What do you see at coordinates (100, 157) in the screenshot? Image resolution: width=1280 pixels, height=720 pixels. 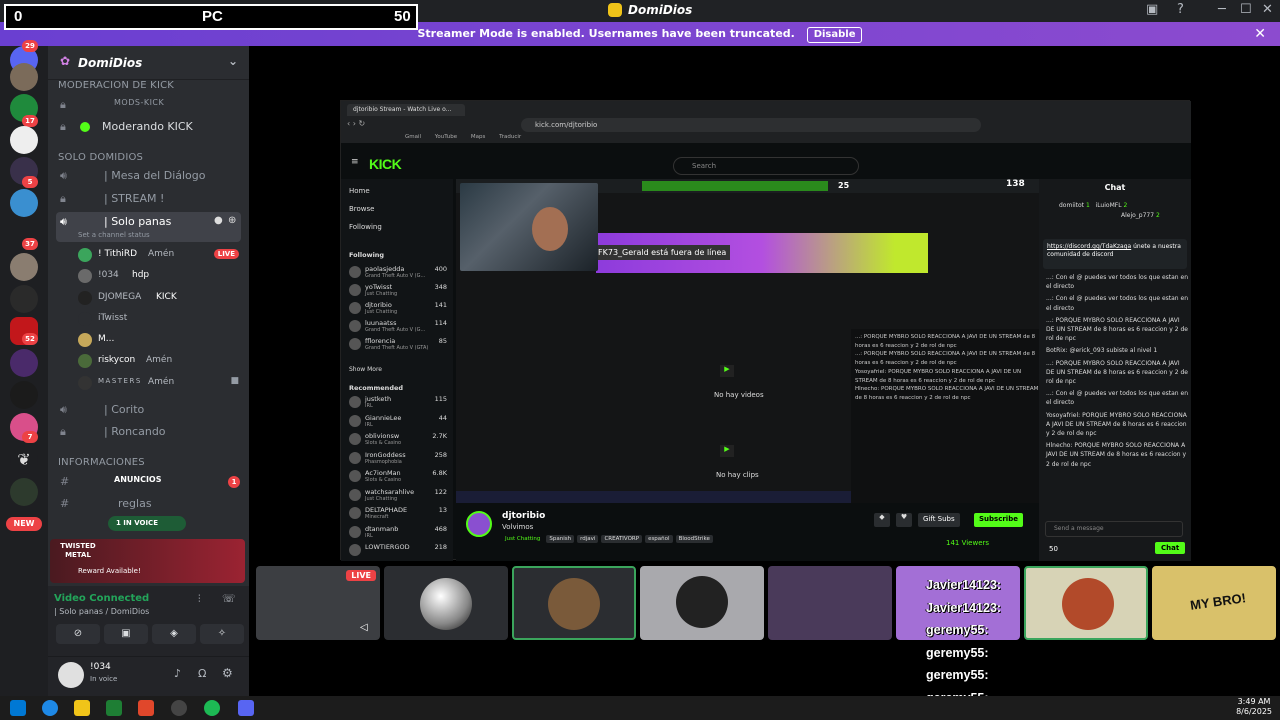 I see `category-solo-domidios: SOLO DOMIDIOS` at bounding box center [100, 157].